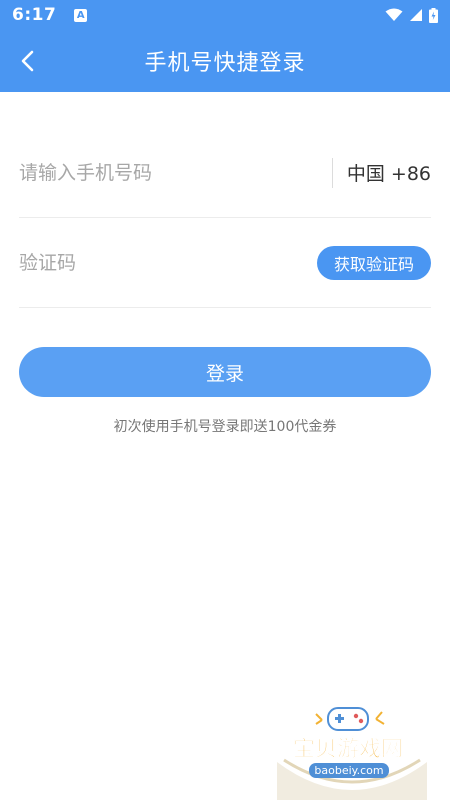 This screenshot has height=800, width=450. Describe the element at coordinates (225, 372) in the screenshot. I see `login-button: 登录` at that location.